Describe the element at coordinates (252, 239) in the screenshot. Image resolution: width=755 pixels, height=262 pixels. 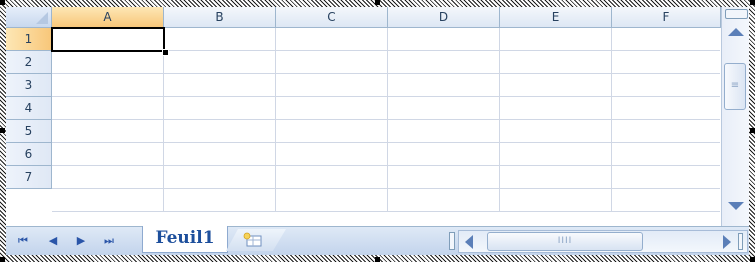
I see `insert-worksheet-icon` at that location.